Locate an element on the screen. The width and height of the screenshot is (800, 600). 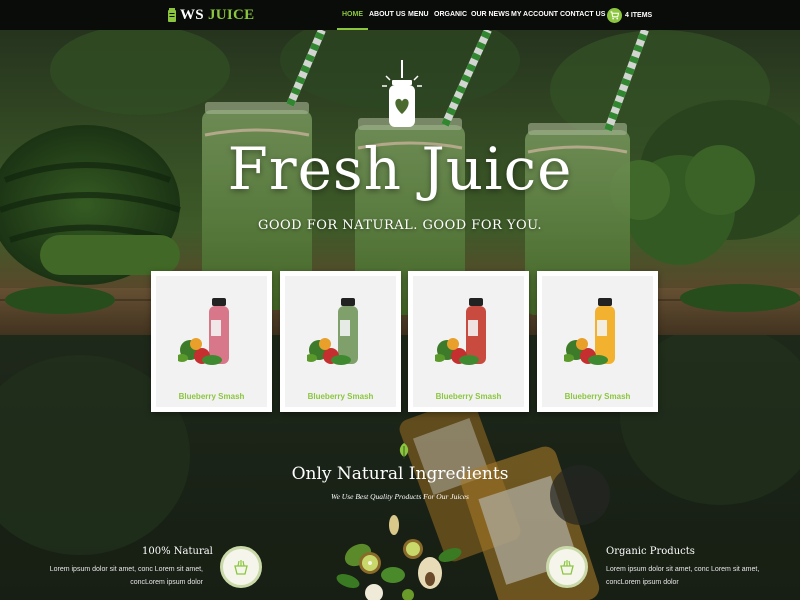
leaf-icon is located at coordinates (404, 451).